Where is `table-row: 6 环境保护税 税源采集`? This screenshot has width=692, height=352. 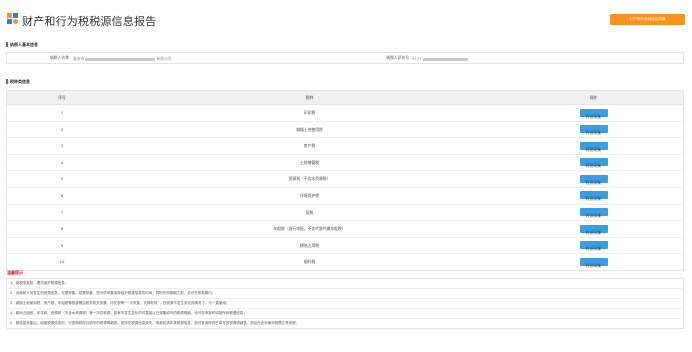
table-row: 6 环境保护税 税源采集 is located at coordinates (345, 196).